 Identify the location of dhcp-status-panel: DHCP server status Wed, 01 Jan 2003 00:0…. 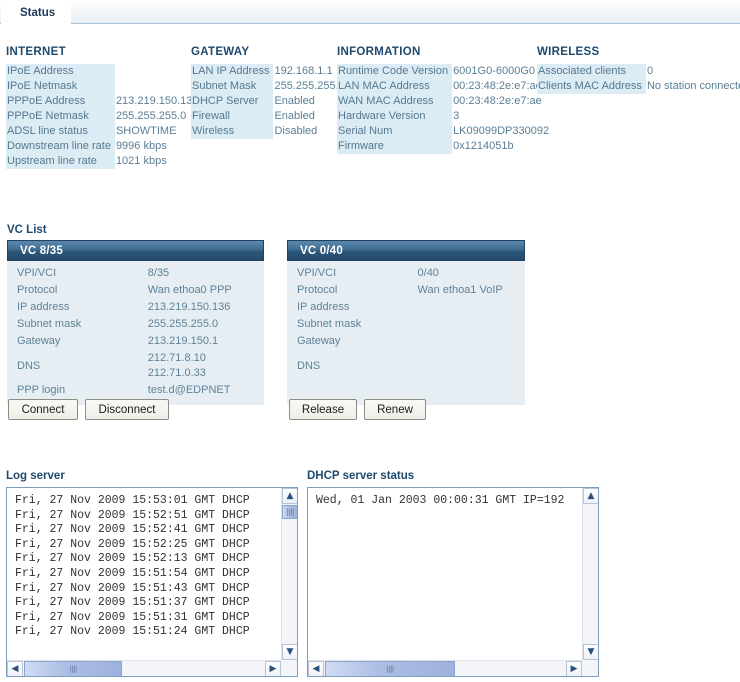
(453, 573).